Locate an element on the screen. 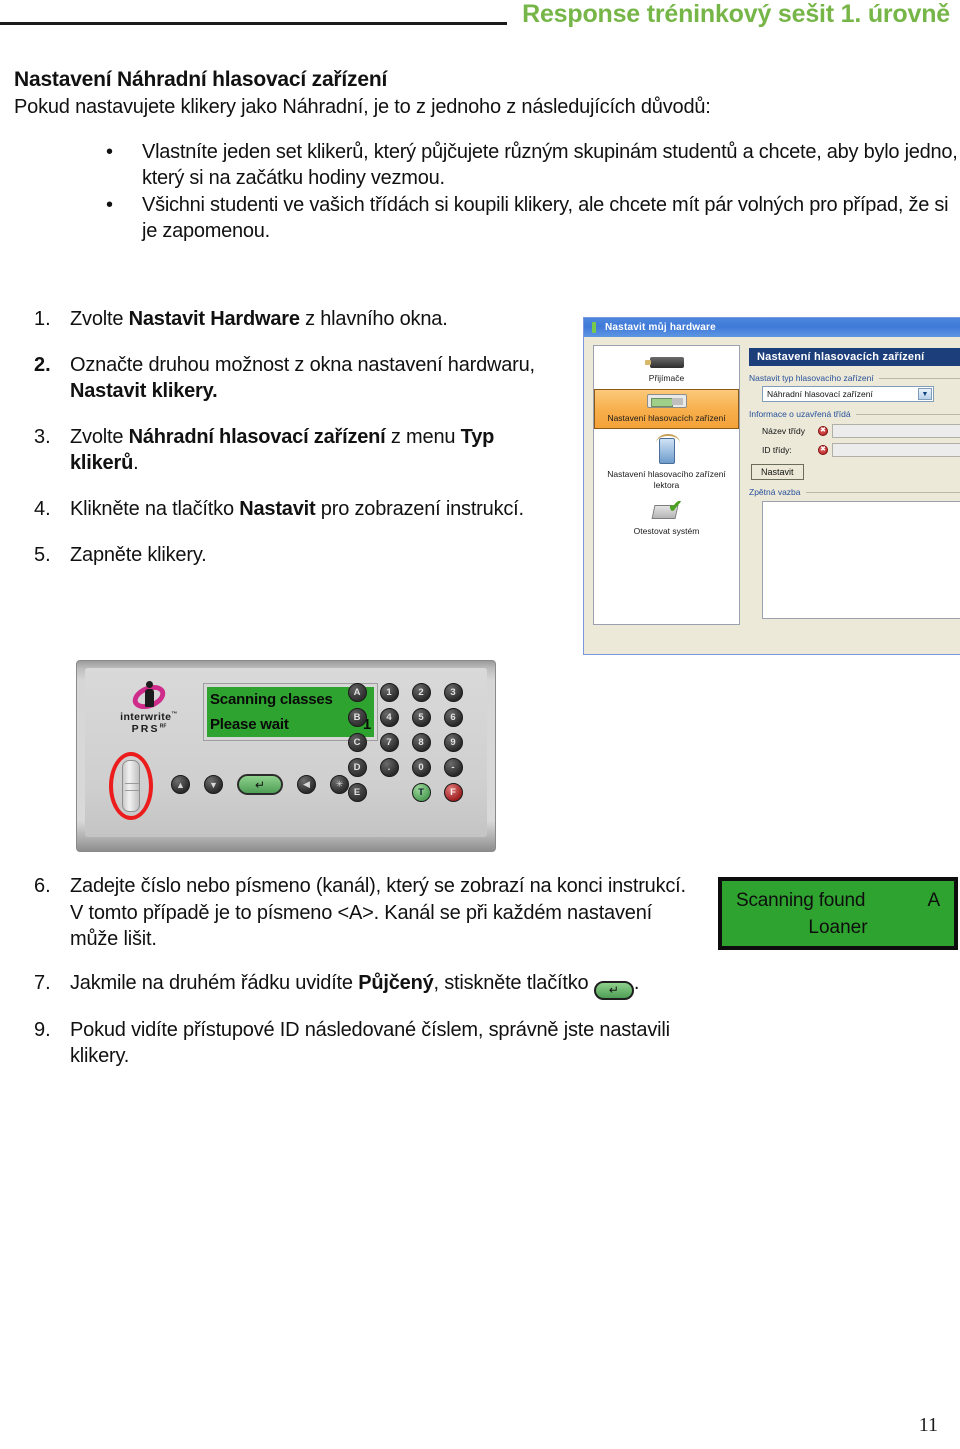  class-info-group-text: Informace o uzavřená třídá is located at coordinates (800, 414).